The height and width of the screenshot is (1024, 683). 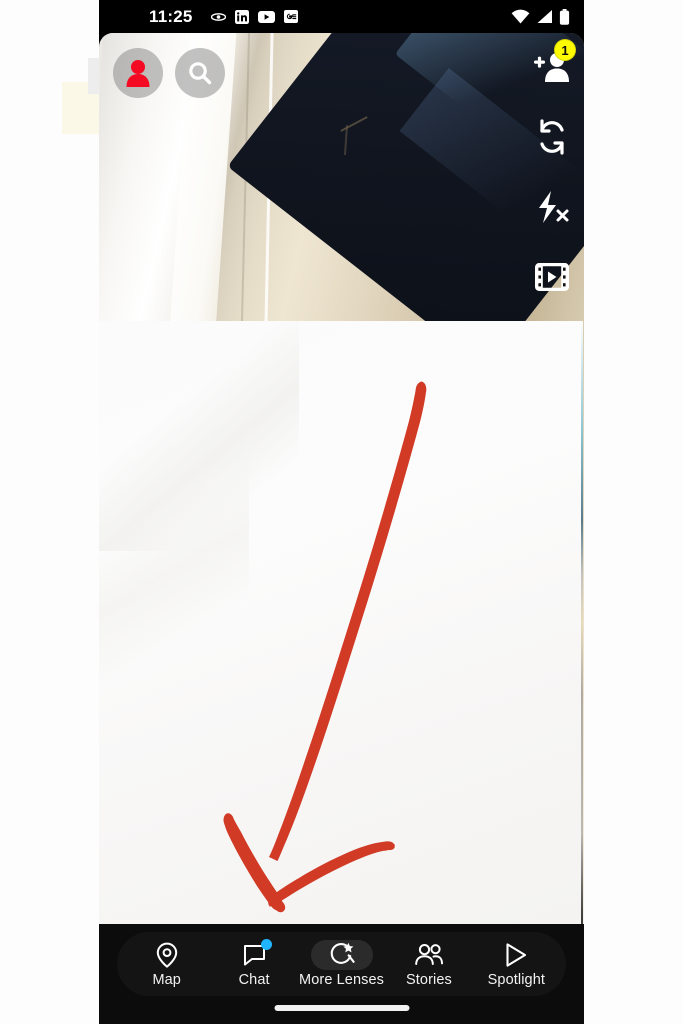 I want to click on nav-label-more-lenses: More Lenses, so click(x=341, y=980).